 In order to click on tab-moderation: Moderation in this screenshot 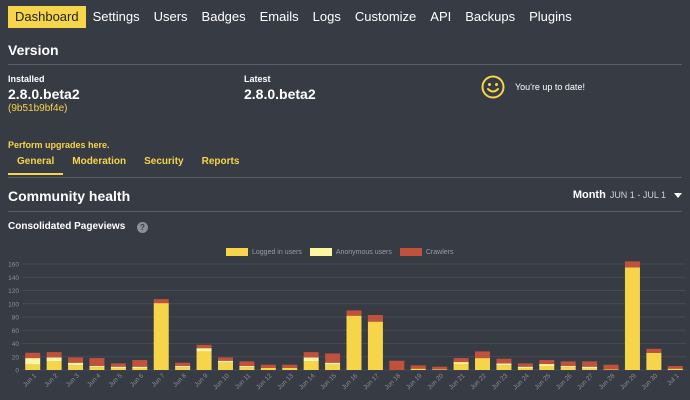, I will do `click(99, 163)`.